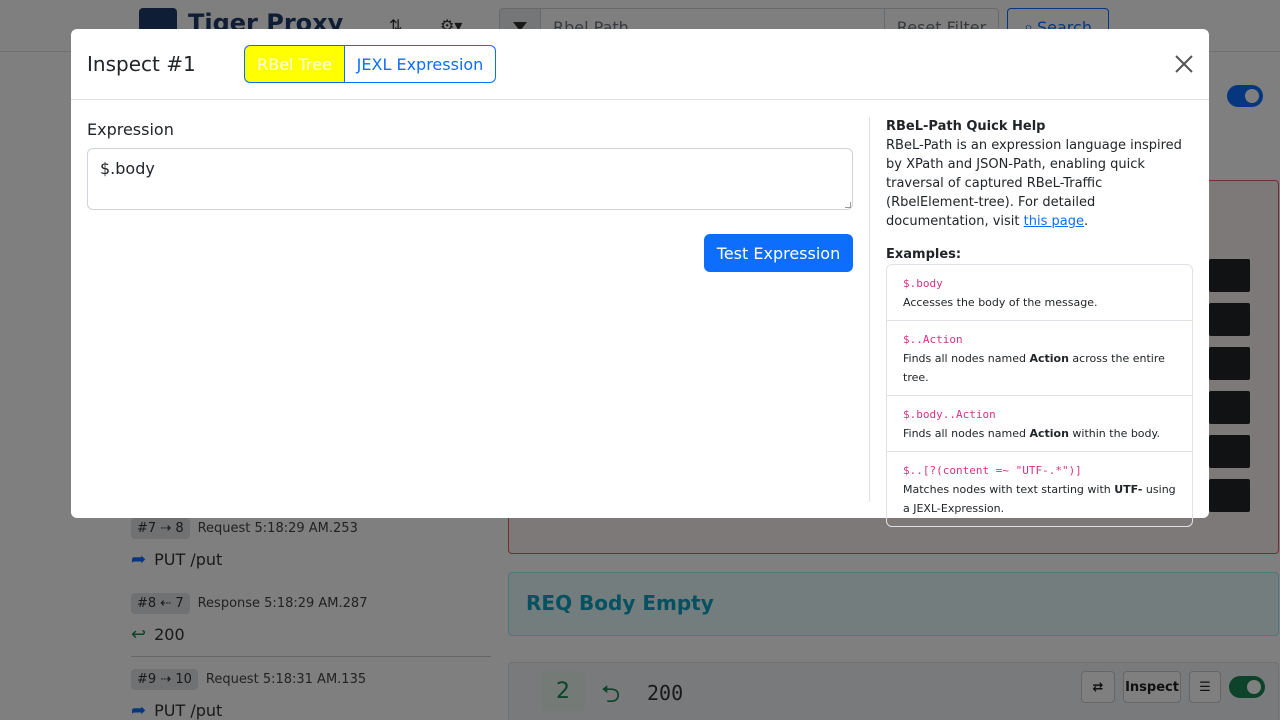 The height and width of the screenshot is (720, 1280). What do you see at coordinates (420, 64) in the screenshot?
I see `tab-jexl-expression: JEXL Expression` at bounding box center [420, 64].